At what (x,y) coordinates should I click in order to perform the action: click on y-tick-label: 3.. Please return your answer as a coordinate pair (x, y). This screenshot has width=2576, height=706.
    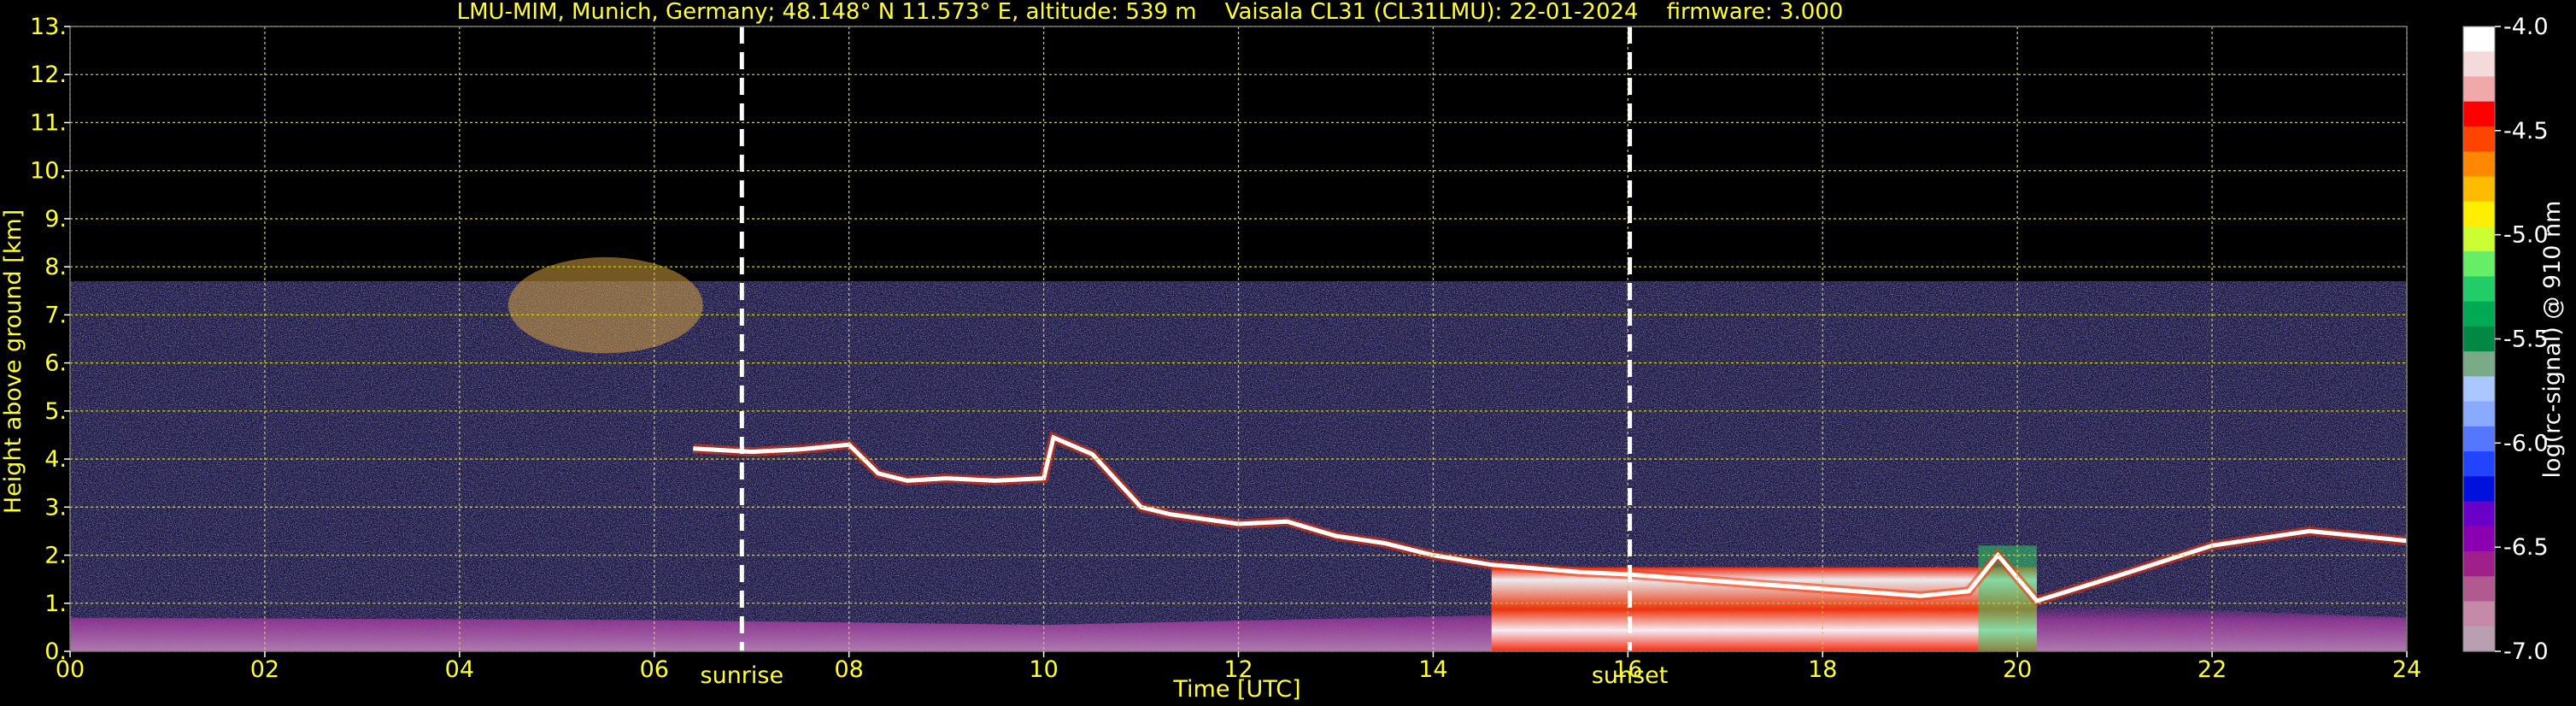
    Looking at the image, I should click on (55, 507).